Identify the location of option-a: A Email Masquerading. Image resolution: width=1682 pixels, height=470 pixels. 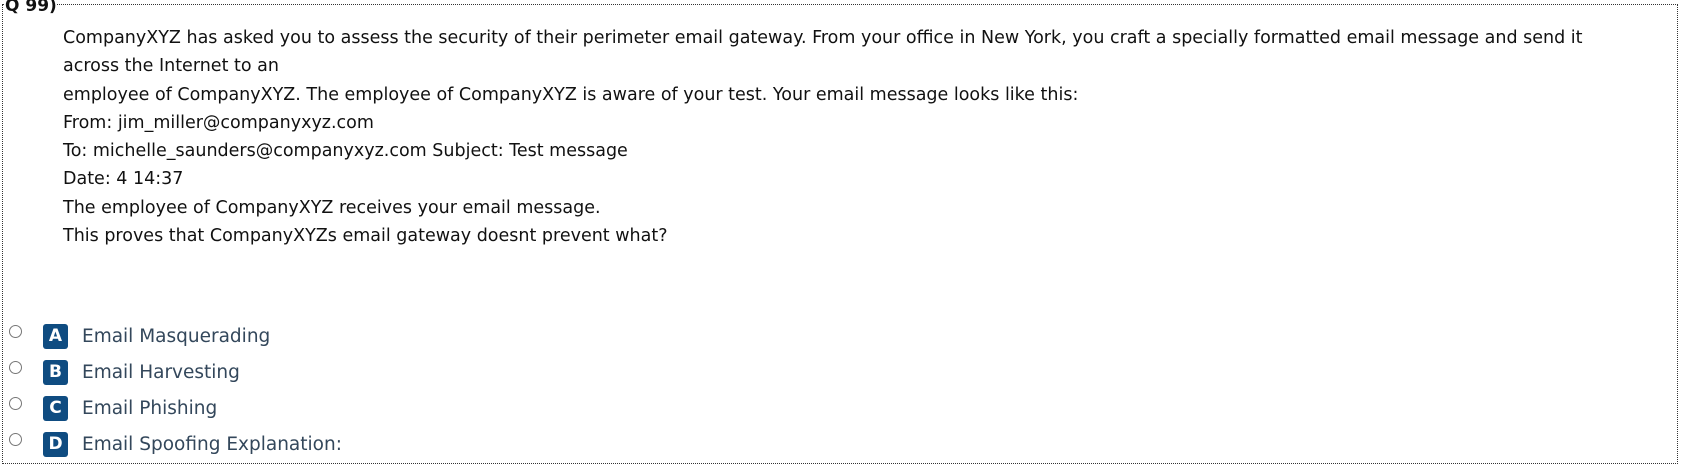
(200, 337).